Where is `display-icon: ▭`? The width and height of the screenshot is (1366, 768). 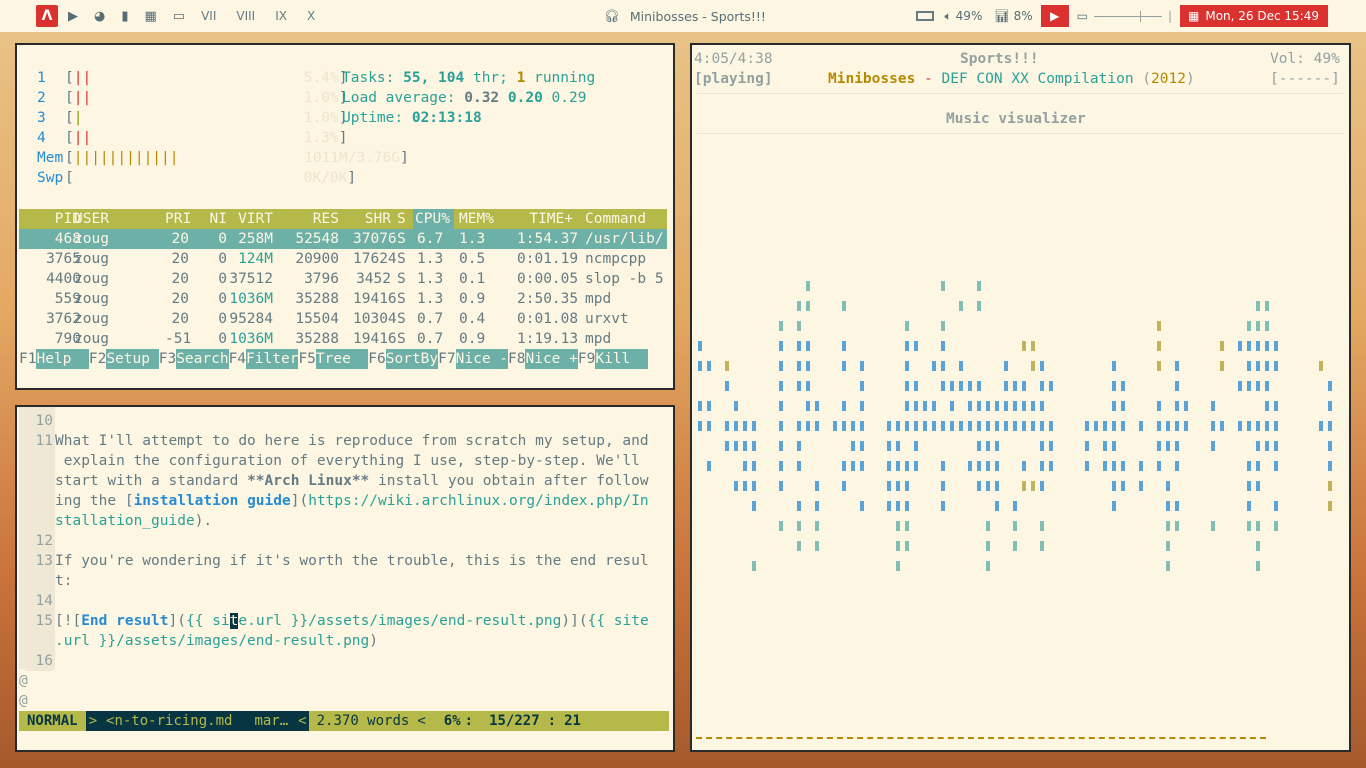 display-icon: ▭ is located at coordinates (1082, 16).